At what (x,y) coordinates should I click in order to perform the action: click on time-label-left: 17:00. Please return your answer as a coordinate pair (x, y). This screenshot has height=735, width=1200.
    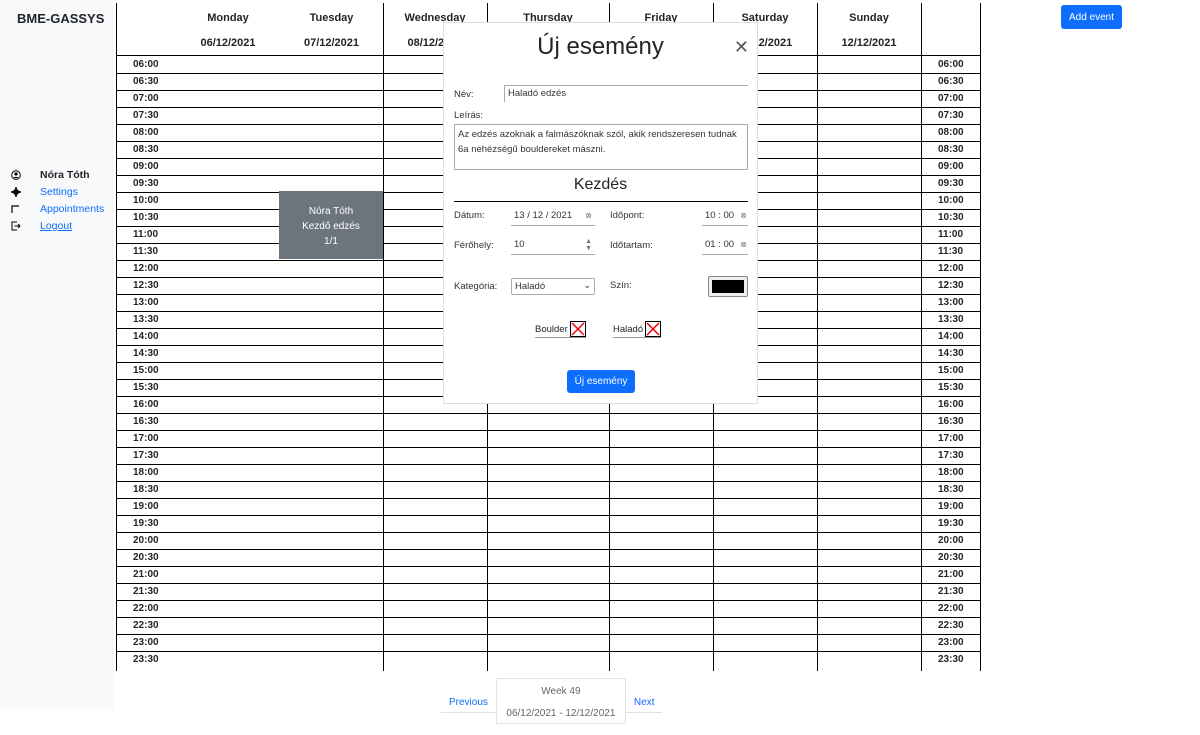
    Looking at the image, I should click on (146, 438).